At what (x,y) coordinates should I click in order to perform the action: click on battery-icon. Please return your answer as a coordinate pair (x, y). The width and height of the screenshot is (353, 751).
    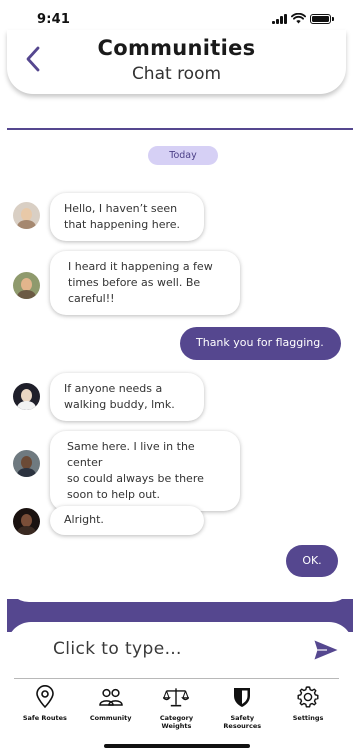
    Looking at the image, I should click on (322, 18).